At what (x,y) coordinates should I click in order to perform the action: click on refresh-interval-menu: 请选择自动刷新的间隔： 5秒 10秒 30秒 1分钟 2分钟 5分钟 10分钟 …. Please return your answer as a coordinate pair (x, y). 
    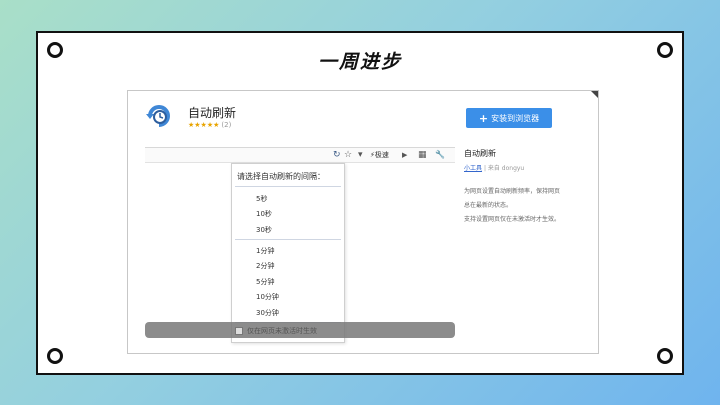
    Looking at the image, I should click on (288, 253).